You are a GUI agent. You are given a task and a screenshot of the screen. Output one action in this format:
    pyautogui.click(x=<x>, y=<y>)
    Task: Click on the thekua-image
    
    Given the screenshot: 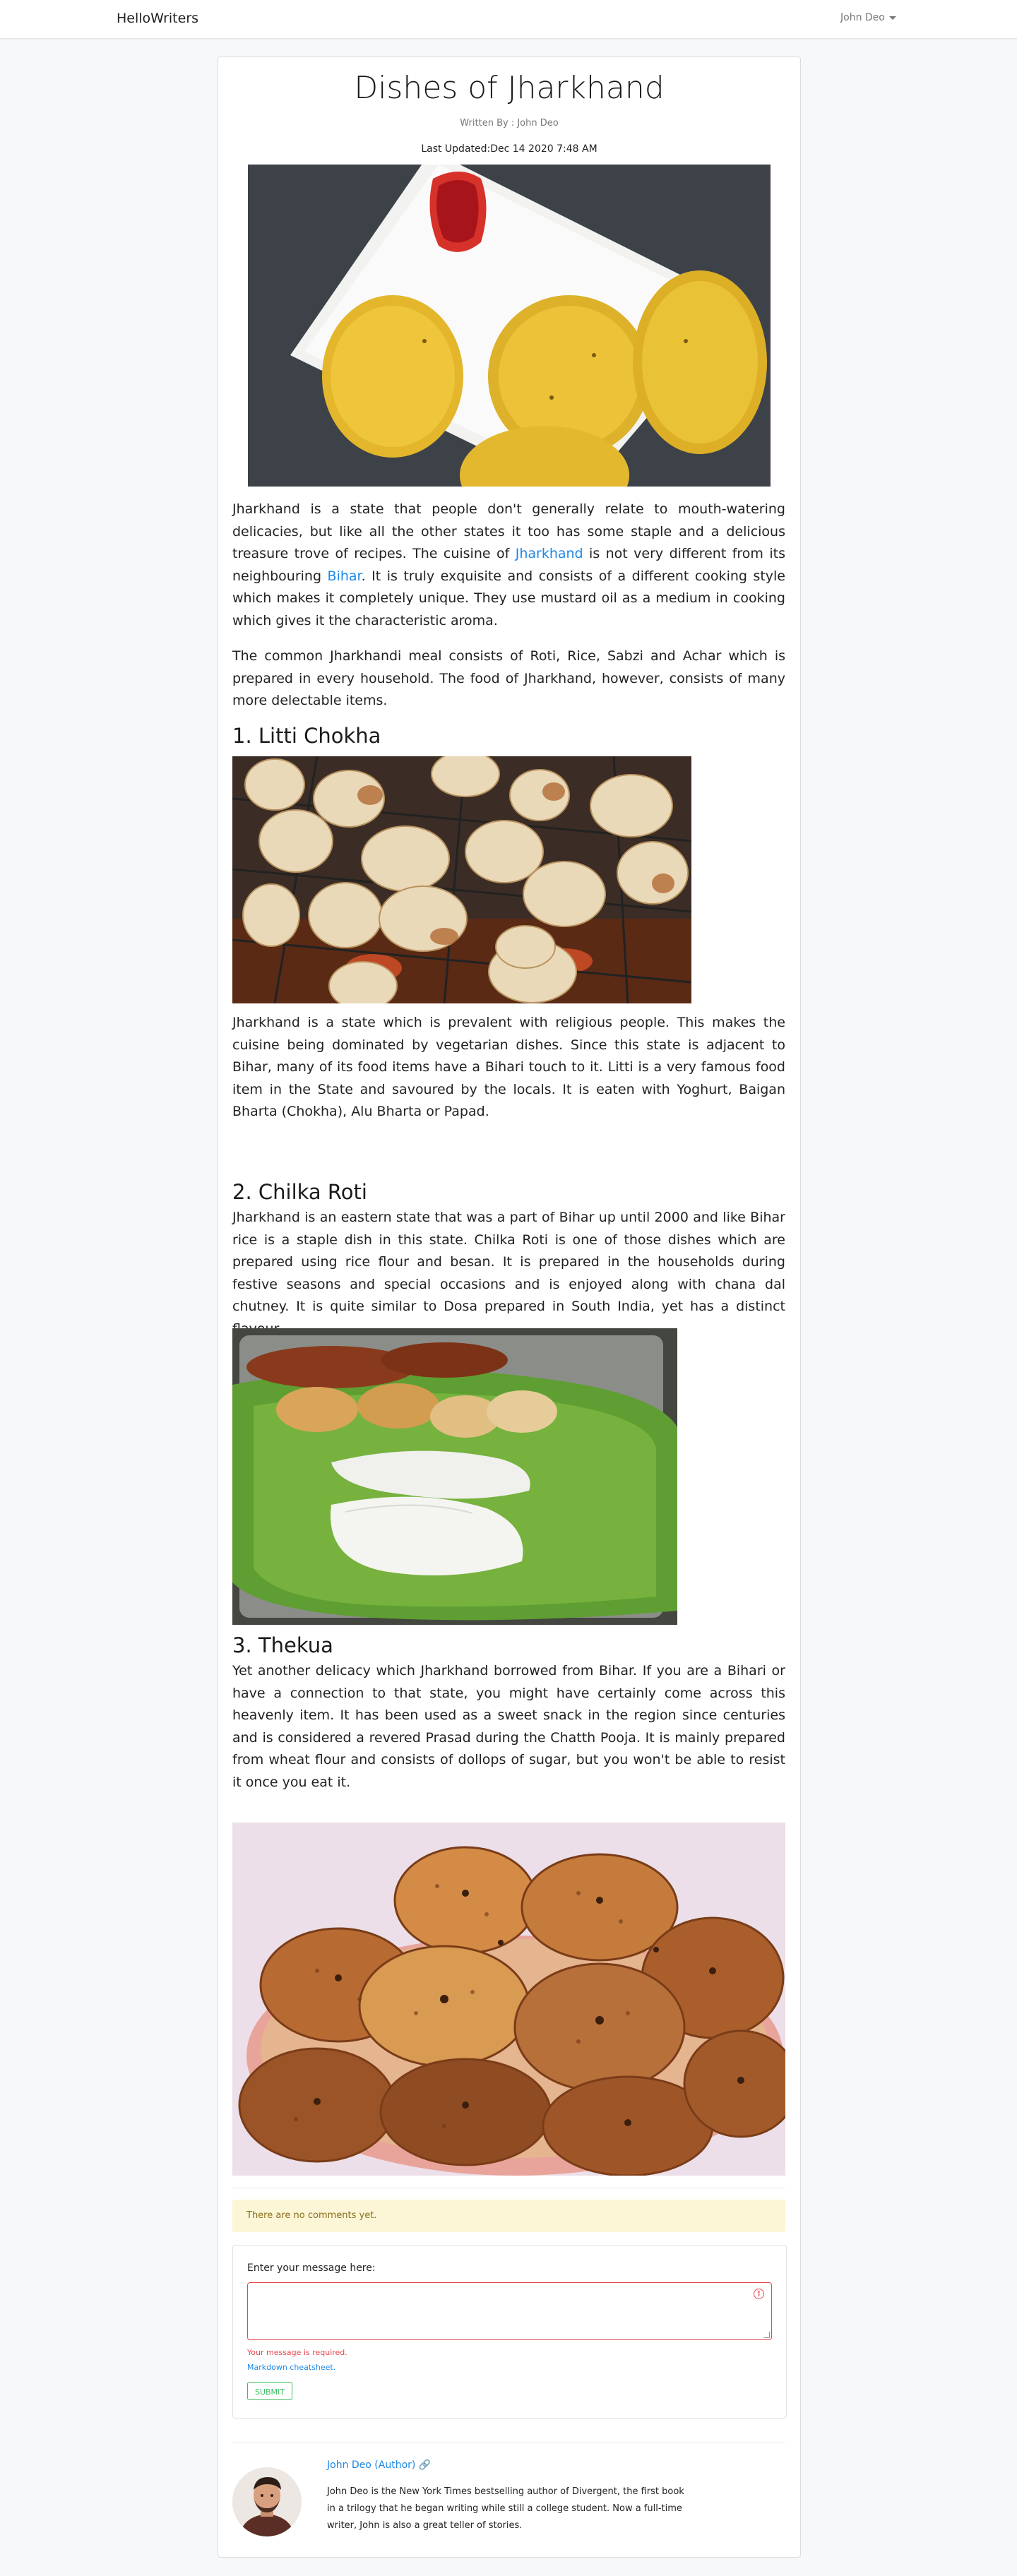 What is the action you would take?
    pyautogui.click(x=509, y=1999)
    